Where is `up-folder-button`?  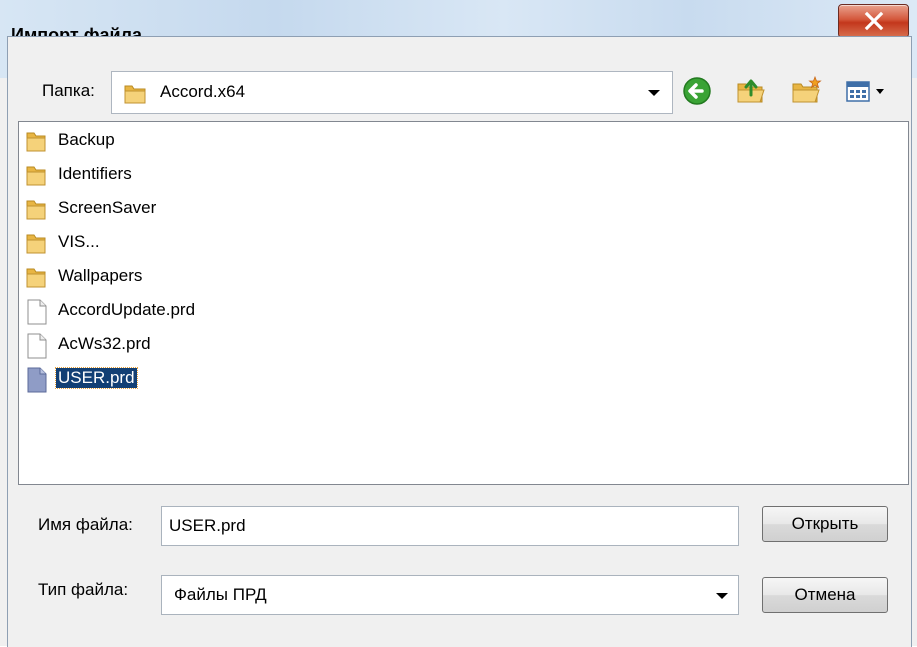
up-folder-button is located at coordinates (751, 91).